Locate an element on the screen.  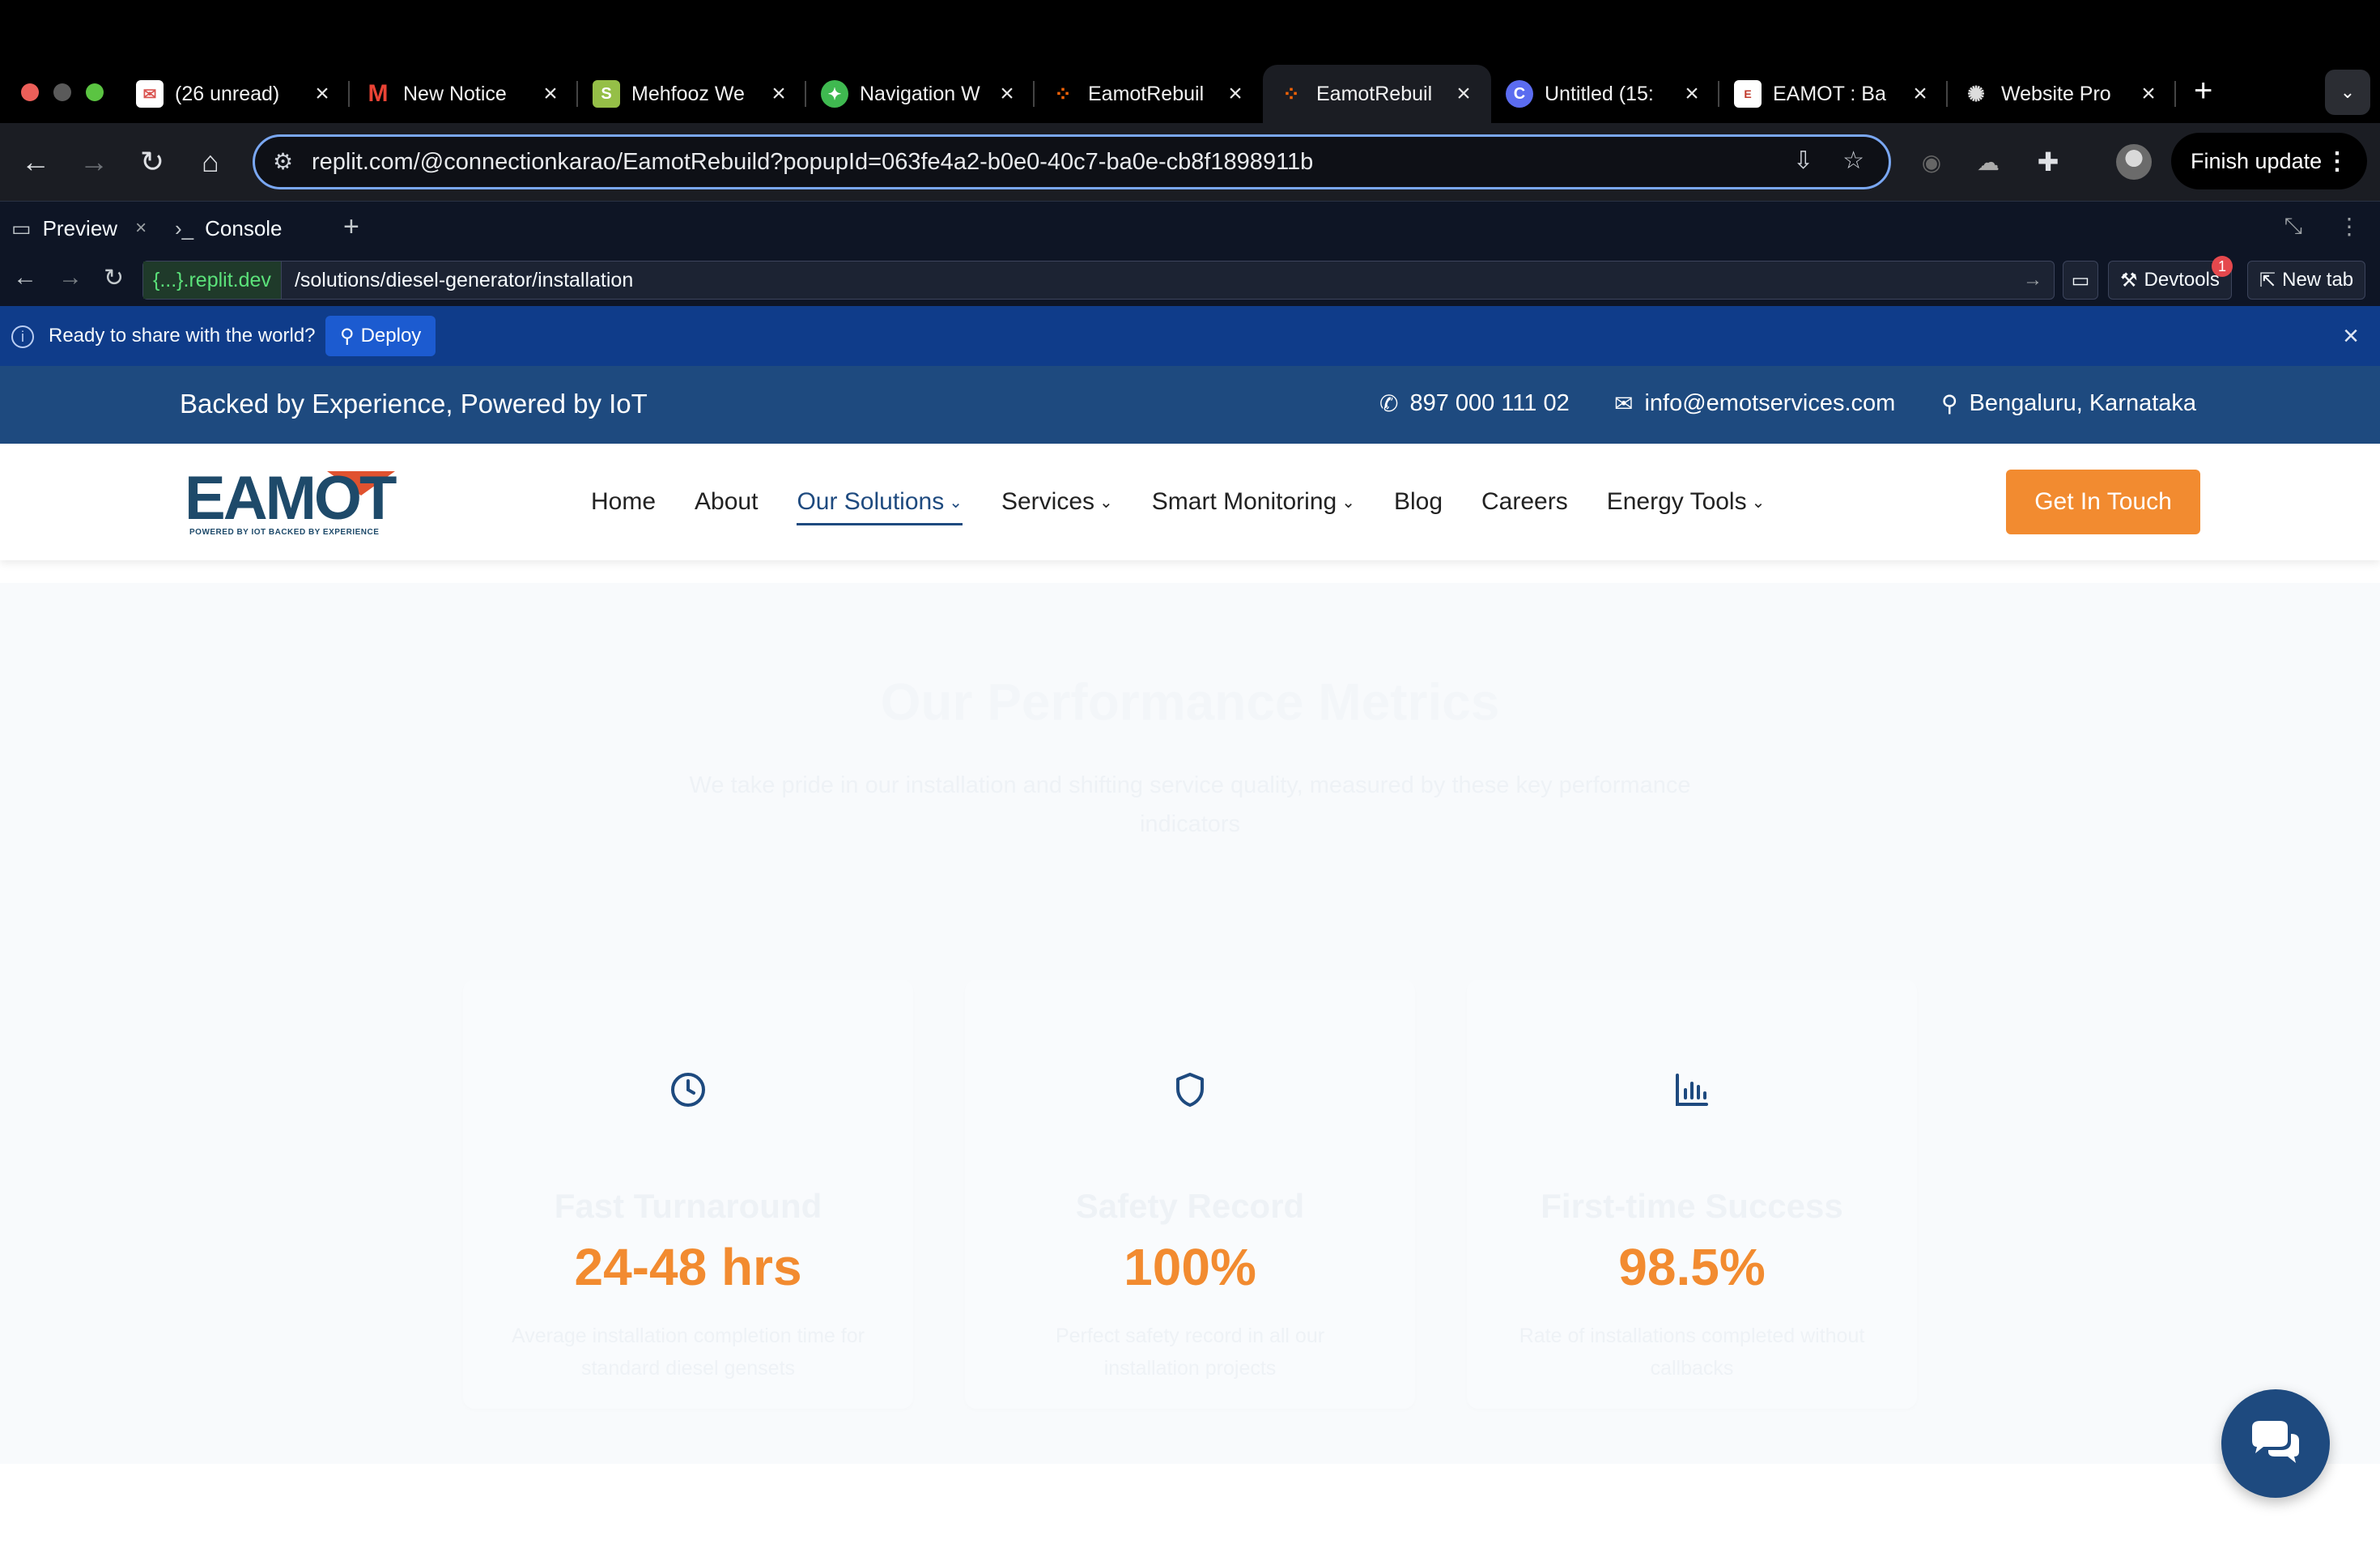
go-arrow-icon: → is located at coordinates (2033, 280).